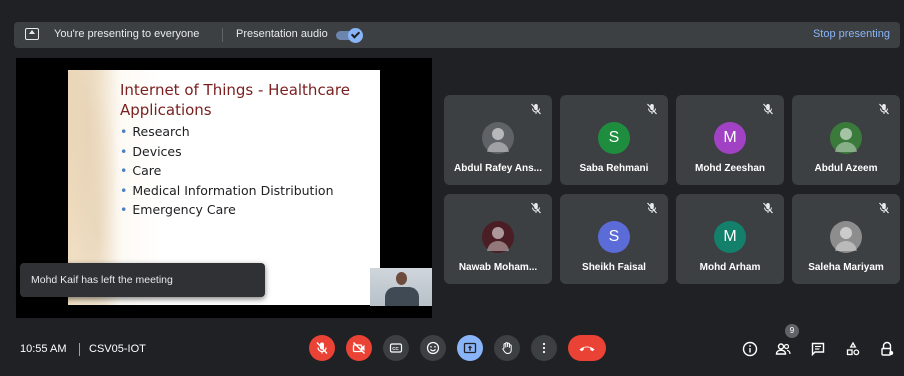 This screenshot has width=904, height=376. Describe the element at coordinates (282, 34) in the screenshot. I see `presentation-audio-label: Presentation audio` at that location.